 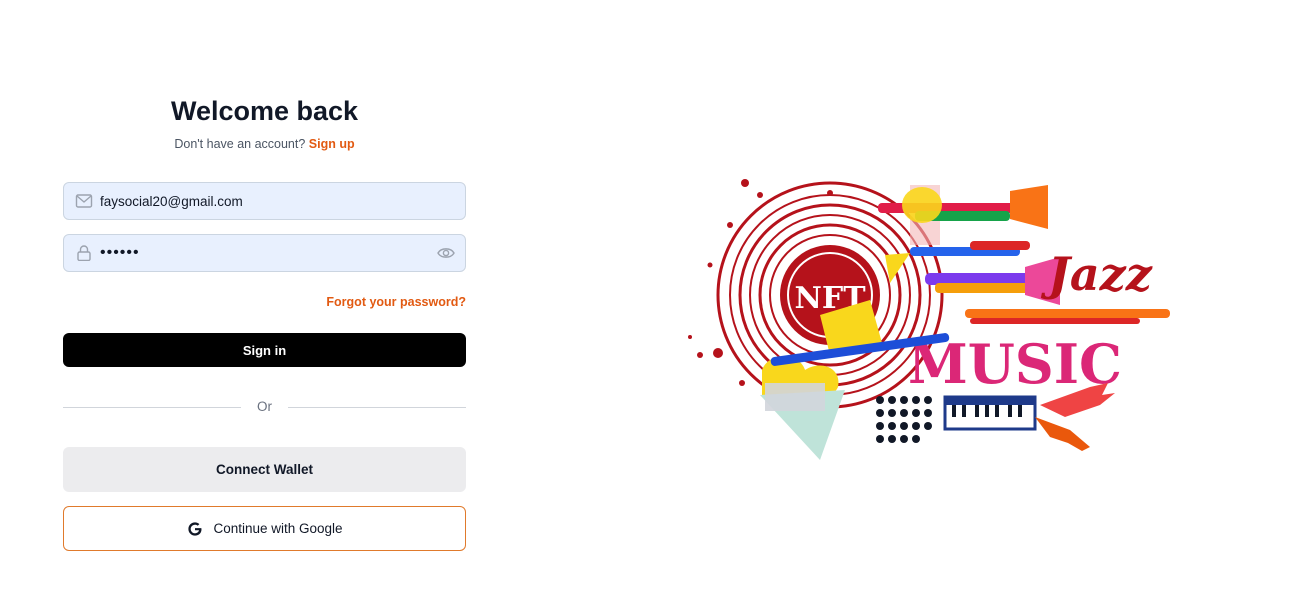 What do you see at coordinates (446, 253) in the screenshot?
I see `eye-icon` at bounding box center [446, 253].